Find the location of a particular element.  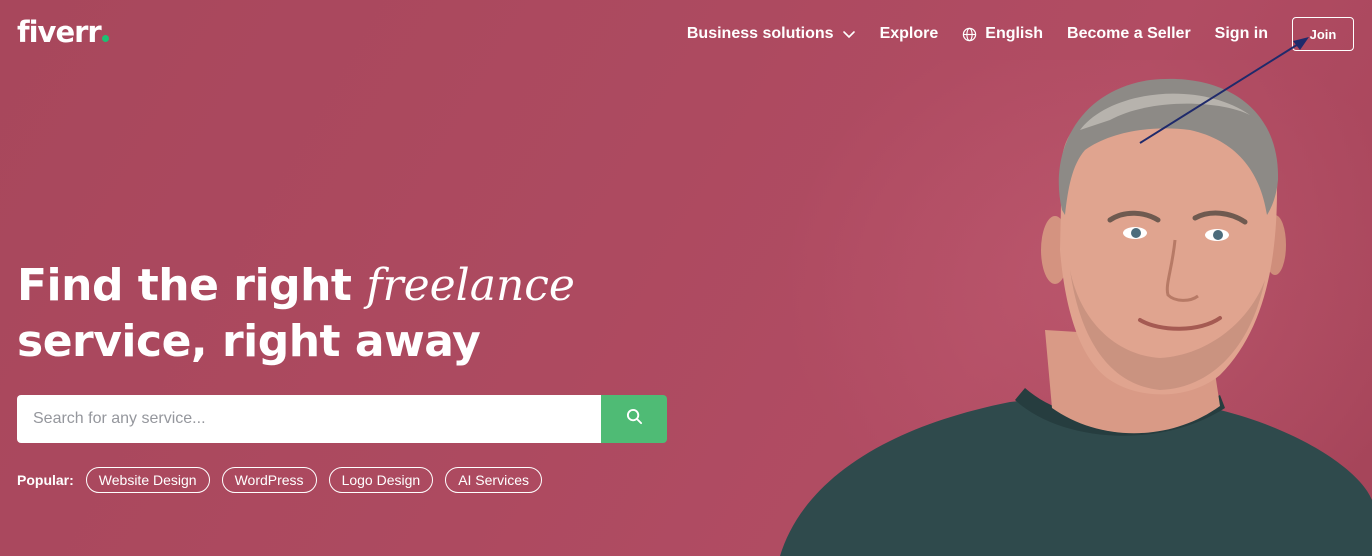

nav-explore-label: Explore is located at coordinates (909, 33).